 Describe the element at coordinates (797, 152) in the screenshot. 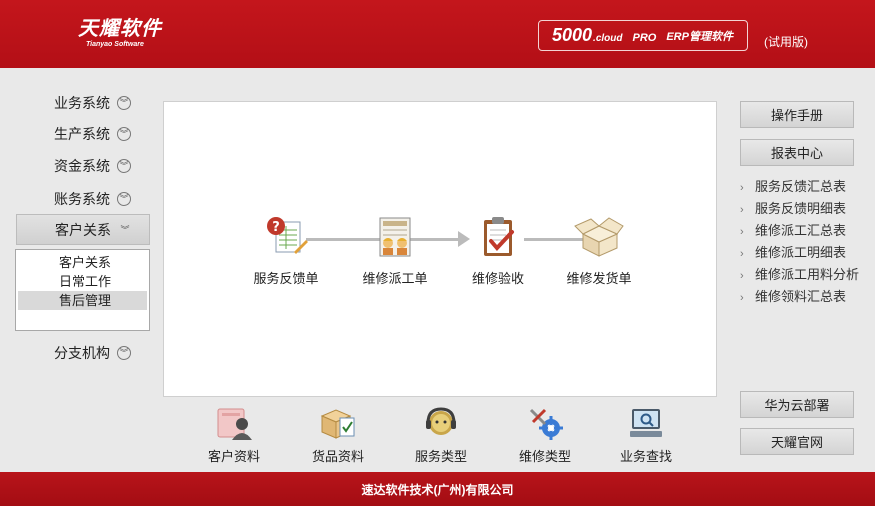

I see `report-center-button: 报表中心` at that location.